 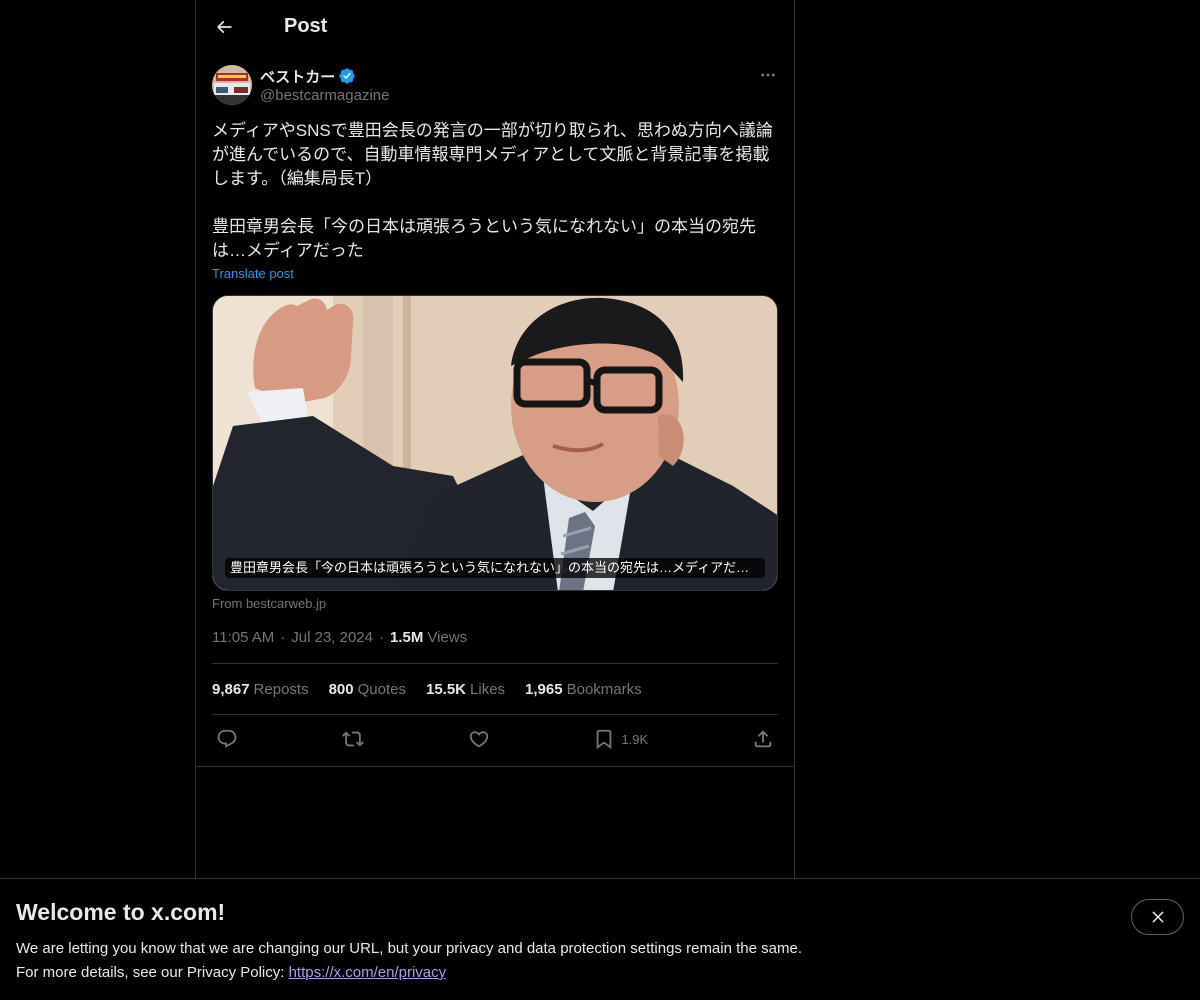 I want to click on heart-icon, so click(x=478, y=739).